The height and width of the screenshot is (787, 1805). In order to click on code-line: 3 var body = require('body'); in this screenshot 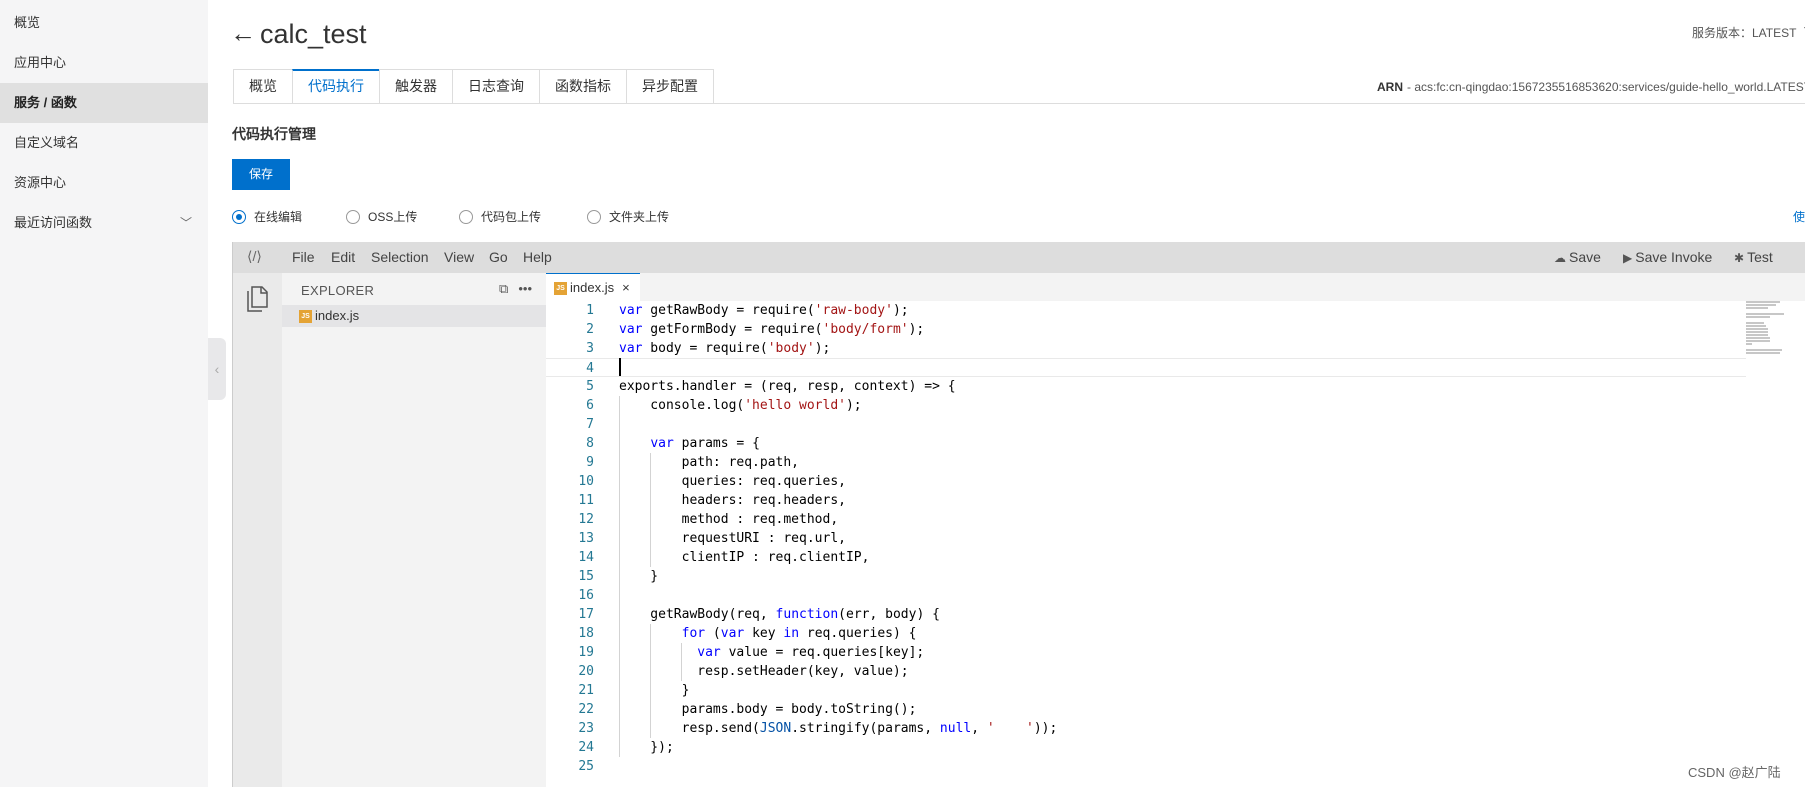, I will do `click(1146, 348)`.